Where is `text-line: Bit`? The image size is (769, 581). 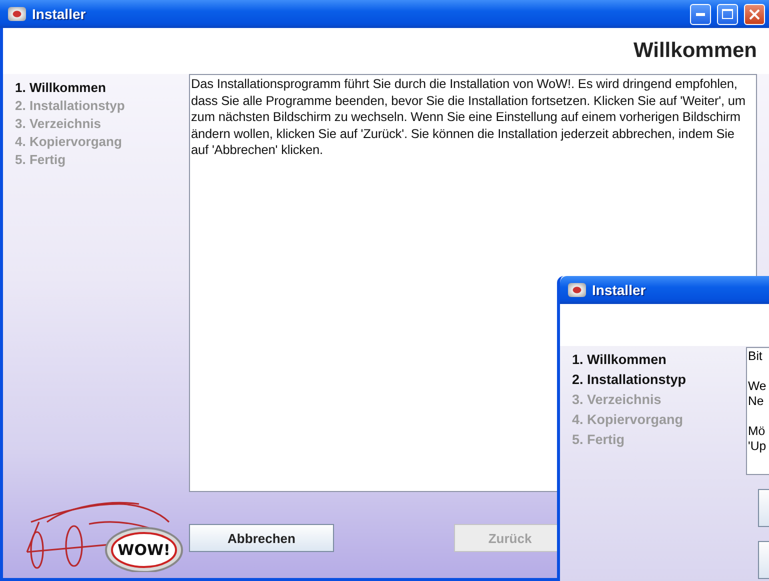 text-line: Bit is located at coordinates (756, 356).